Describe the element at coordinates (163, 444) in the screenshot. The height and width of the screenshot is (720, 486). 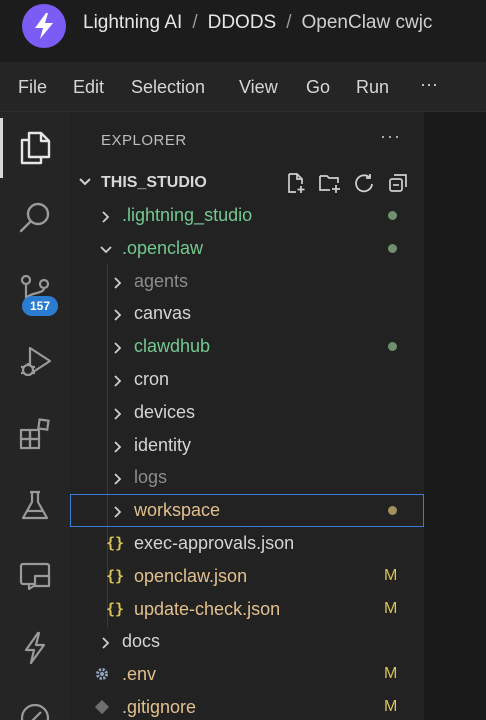
I see `tree-item-label: identity` at that location.